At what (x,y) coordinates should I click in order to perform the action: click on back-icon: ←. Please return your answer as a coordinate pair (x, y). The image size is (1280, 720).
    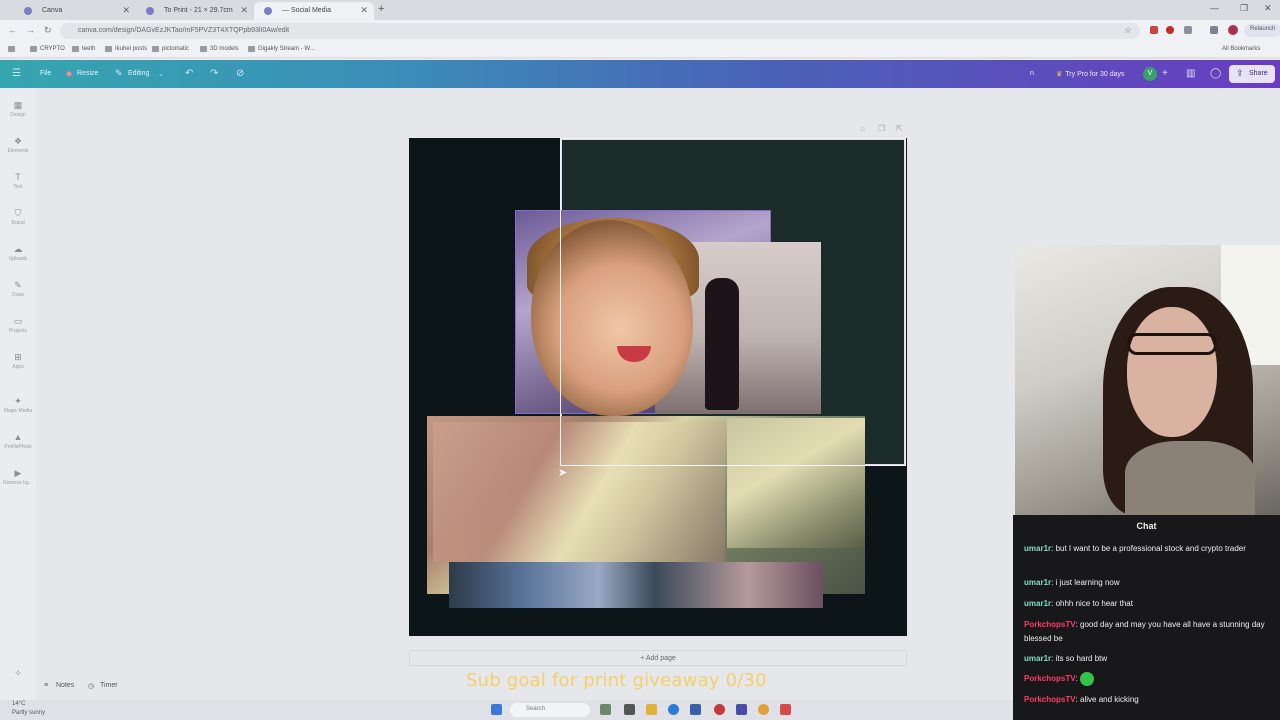
    Looking at the image, I should click on (12, 30).